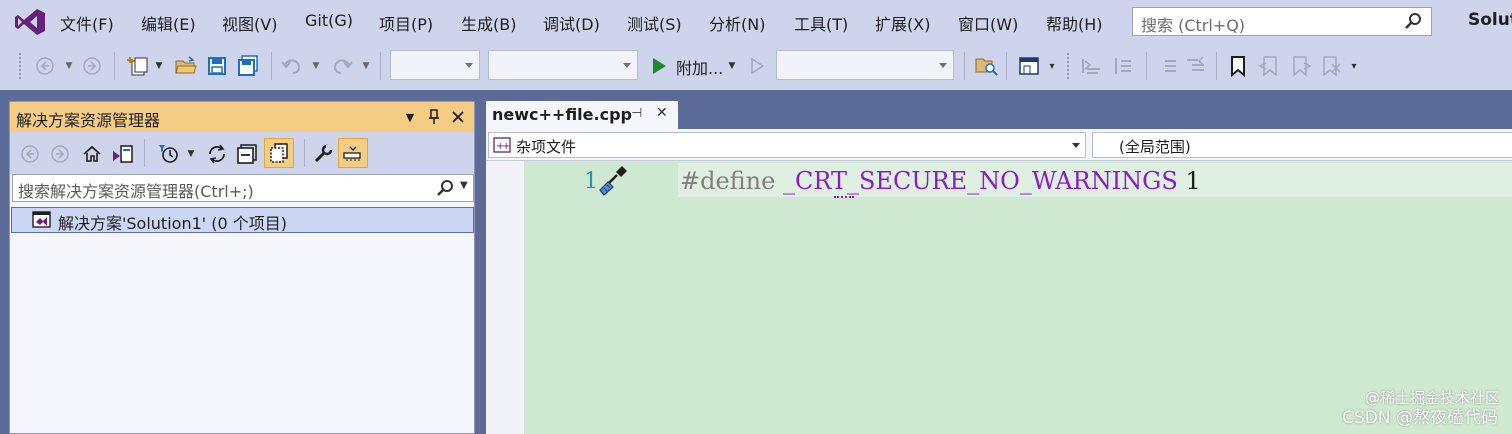 Image resolution: width=1512 pixels, height=434 pixels. Describe the element at coordinates (1167, 66) in the screenshot. I see `indent-icon` at that location.